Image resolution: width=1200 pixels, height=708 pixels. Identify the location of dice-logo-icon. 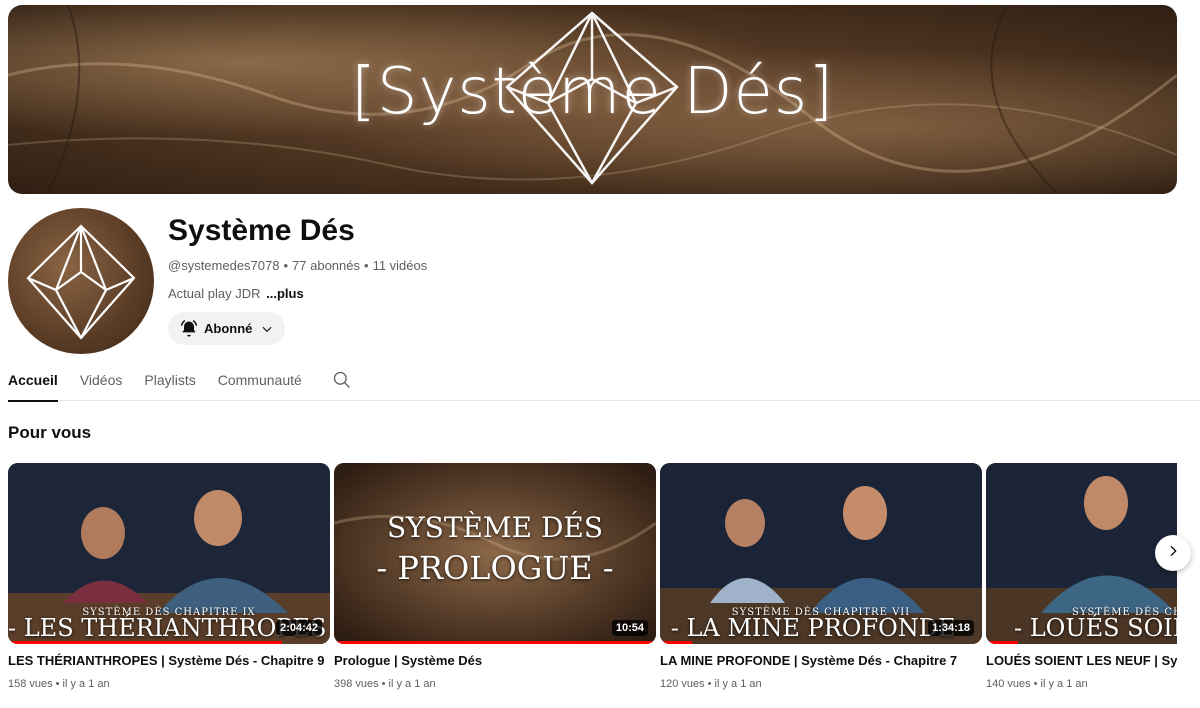
(81, 282).